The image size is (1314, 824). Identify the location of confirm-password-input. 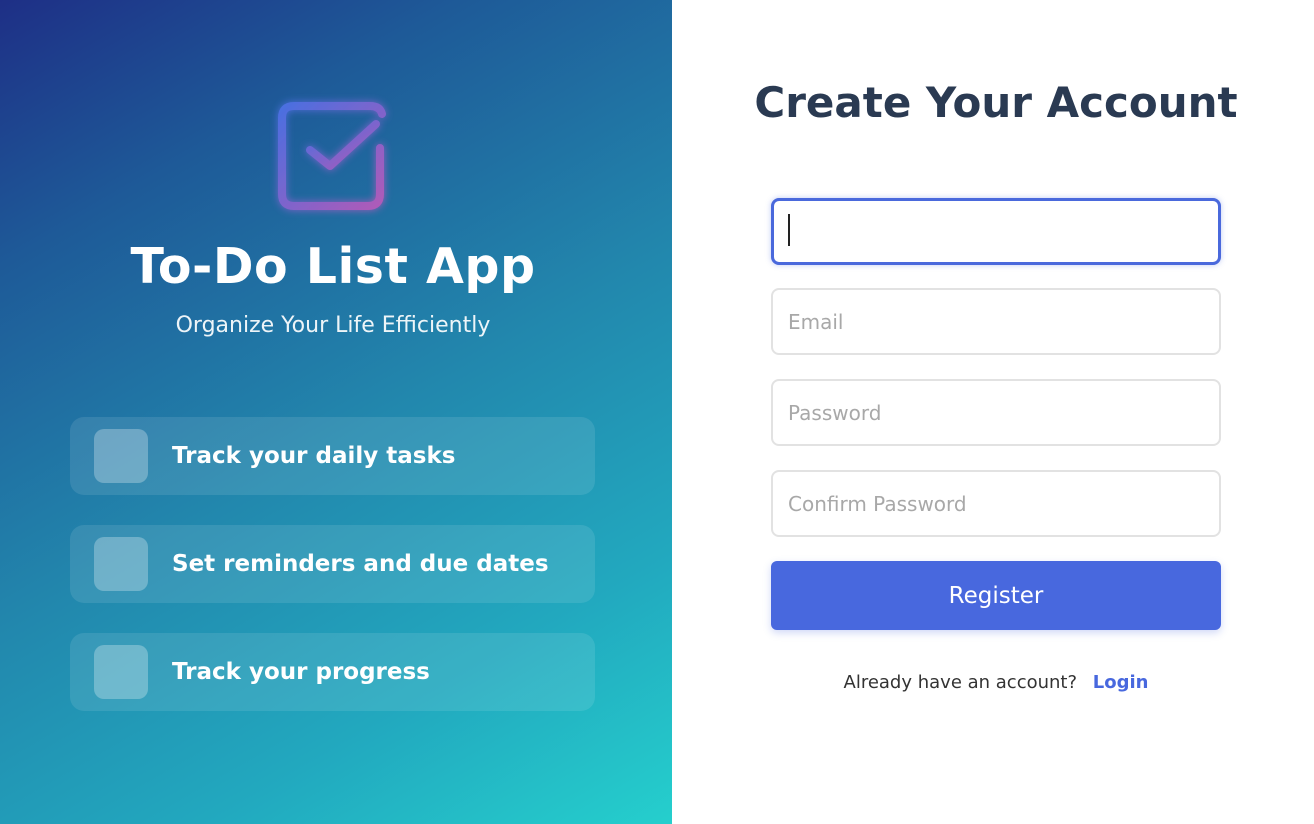
(996, 503).